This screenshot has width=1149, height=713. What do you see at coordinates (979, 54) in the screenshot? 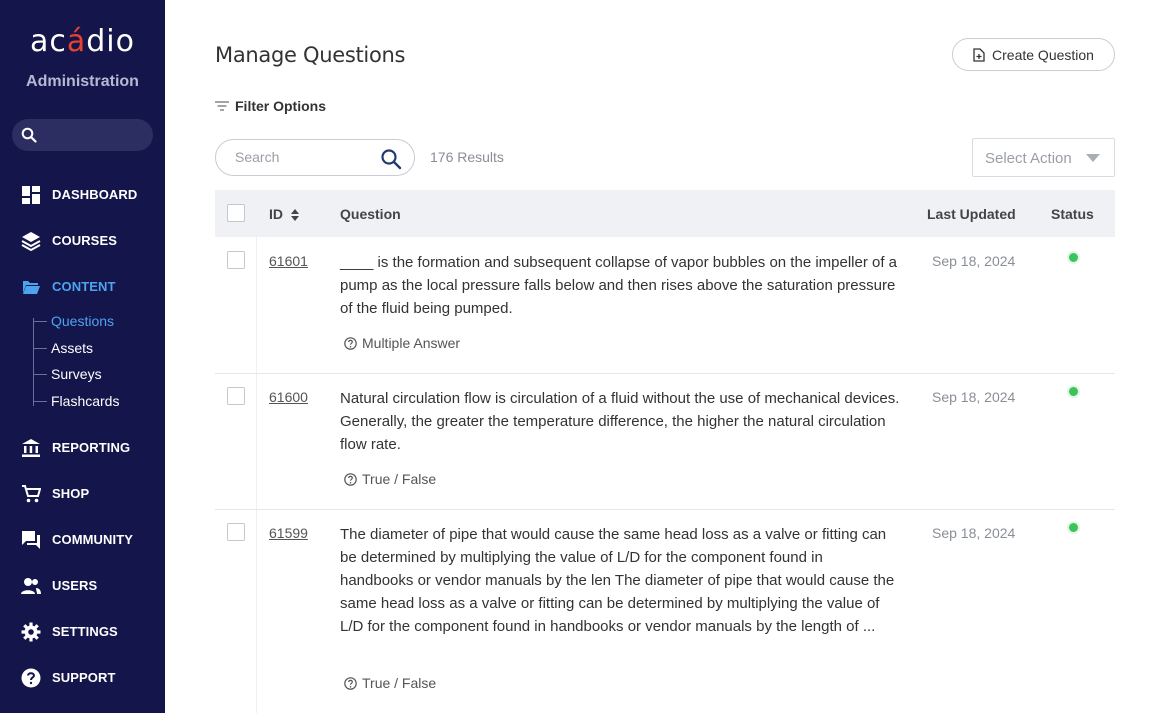
I see `file-add-icon` at bounding box center [979, 54].